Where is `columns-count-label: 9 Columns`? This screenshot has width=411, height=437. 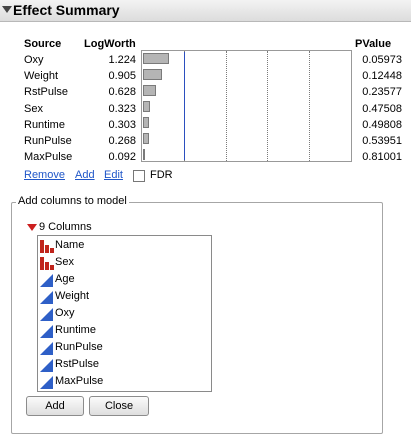 columns-count-label: 9 Columns is located at coordinates (65, 227).